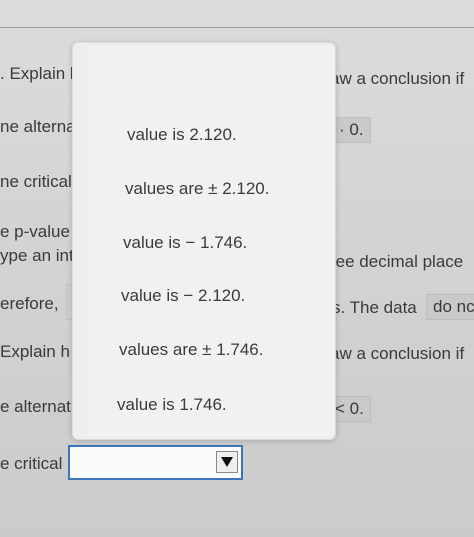 The width and height of the screenshot is (474, 537). Describe the element at coordinates (197, 189) in the screenshot. I see `dropdown-option: values are ± 2.120.` at that location.